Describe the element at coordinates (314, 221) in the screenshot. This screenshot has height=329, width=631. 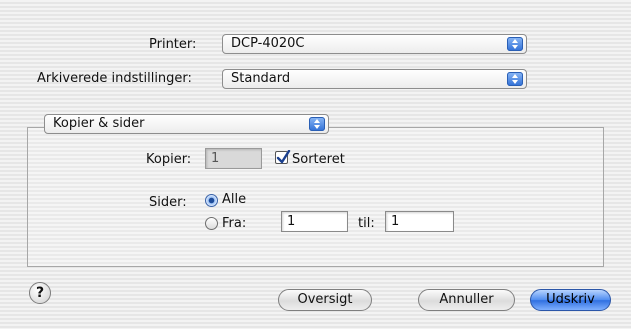
I see `pages-from-field: 1` at that location.